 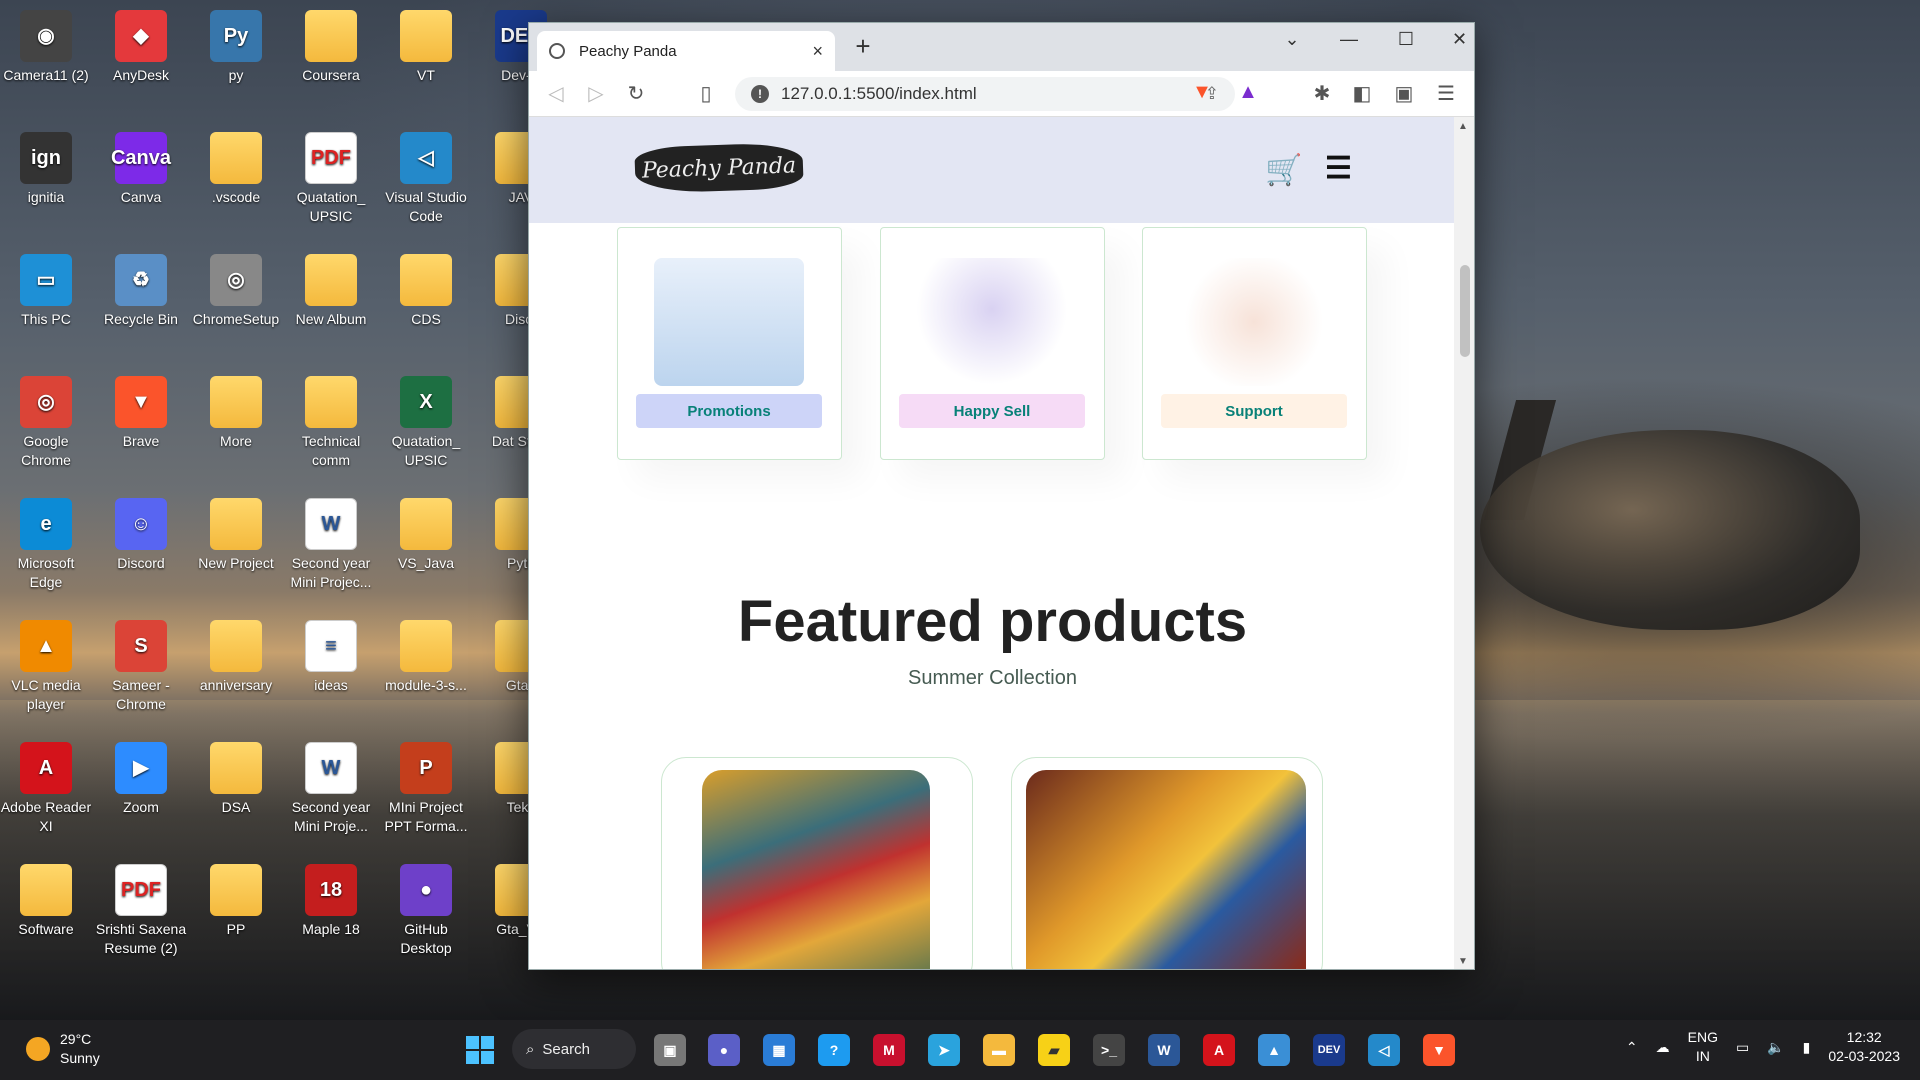 I want to click on bookmark-icon: ▯, so click(x=706, y=93).